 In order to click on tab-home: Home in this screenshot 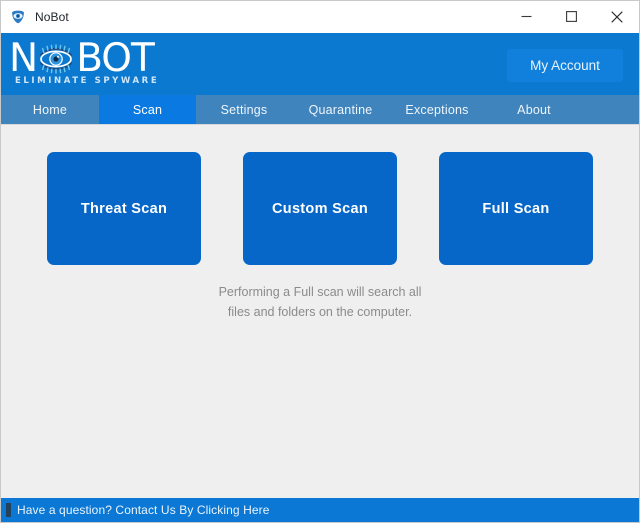, I will do `click(50, 109)`.